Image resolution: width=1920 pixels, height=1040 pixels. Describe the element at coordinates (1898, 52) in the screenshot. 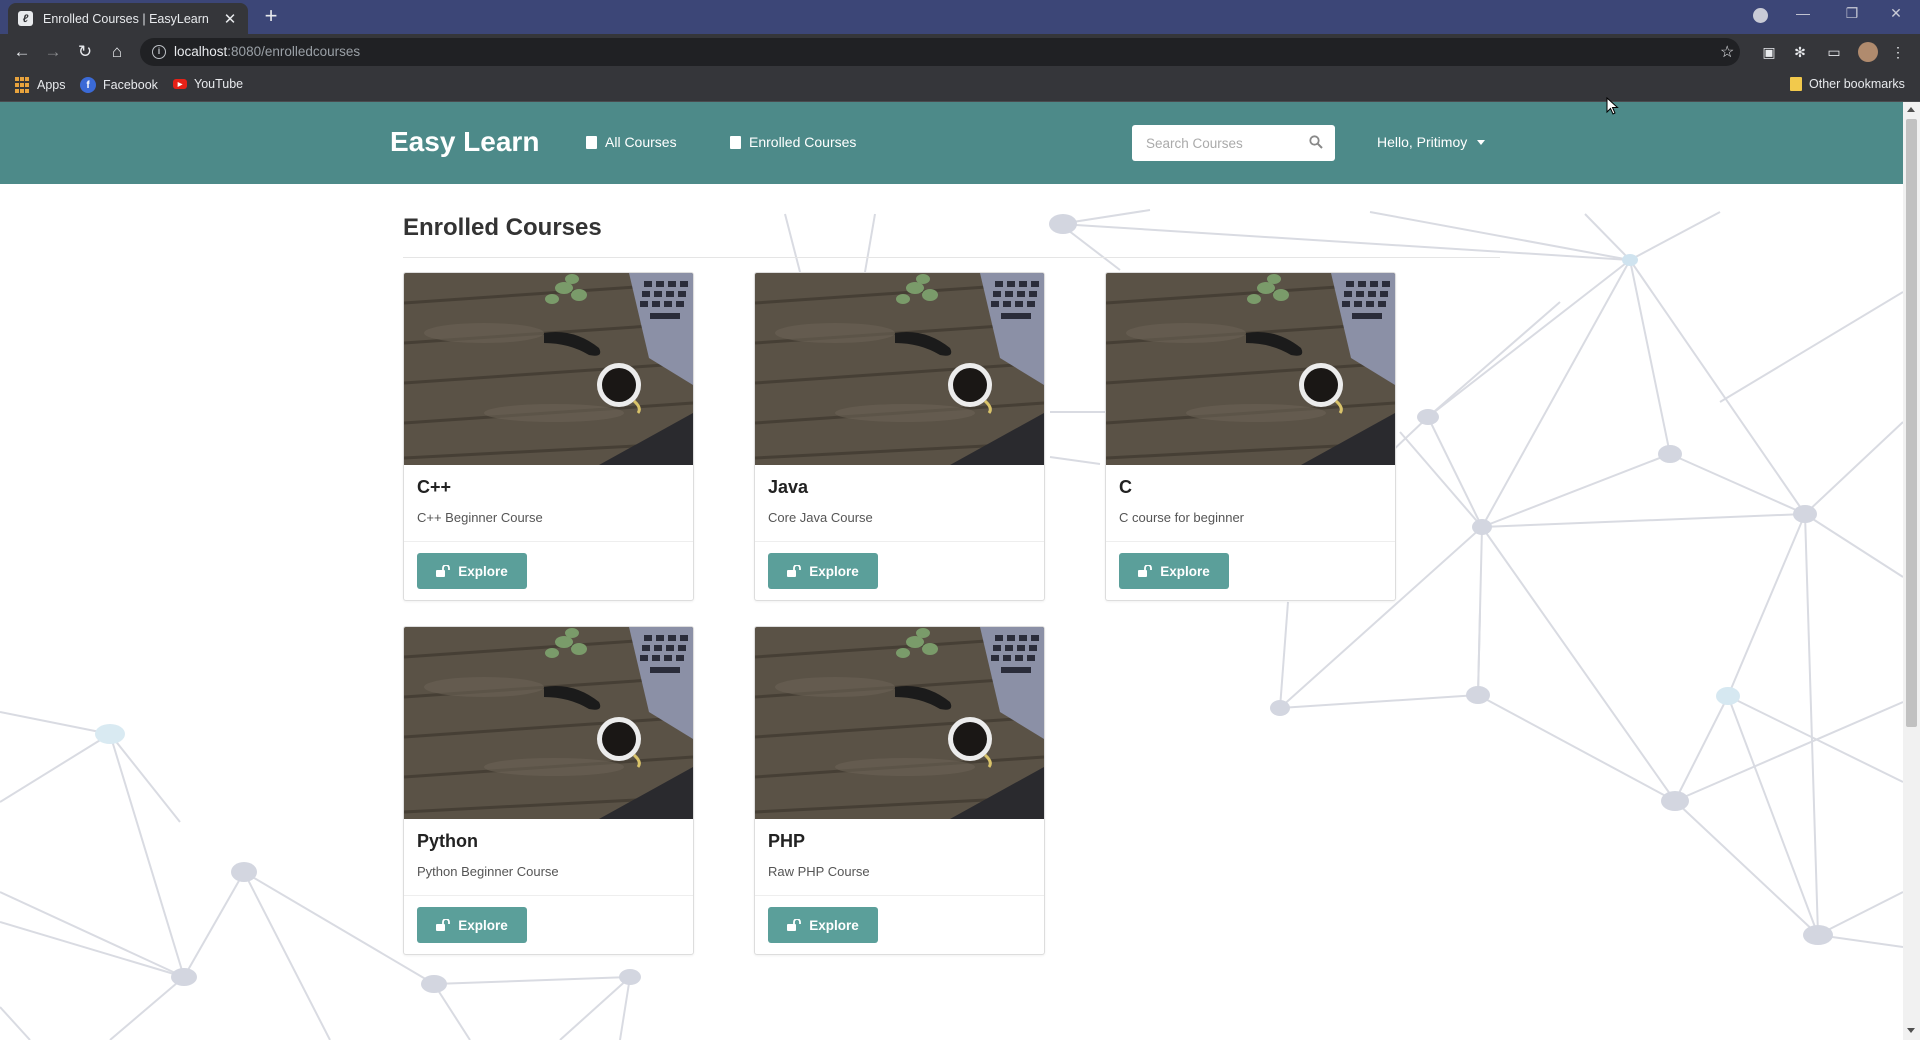

I see `menu-kebab-icon: ⋮` at that location.